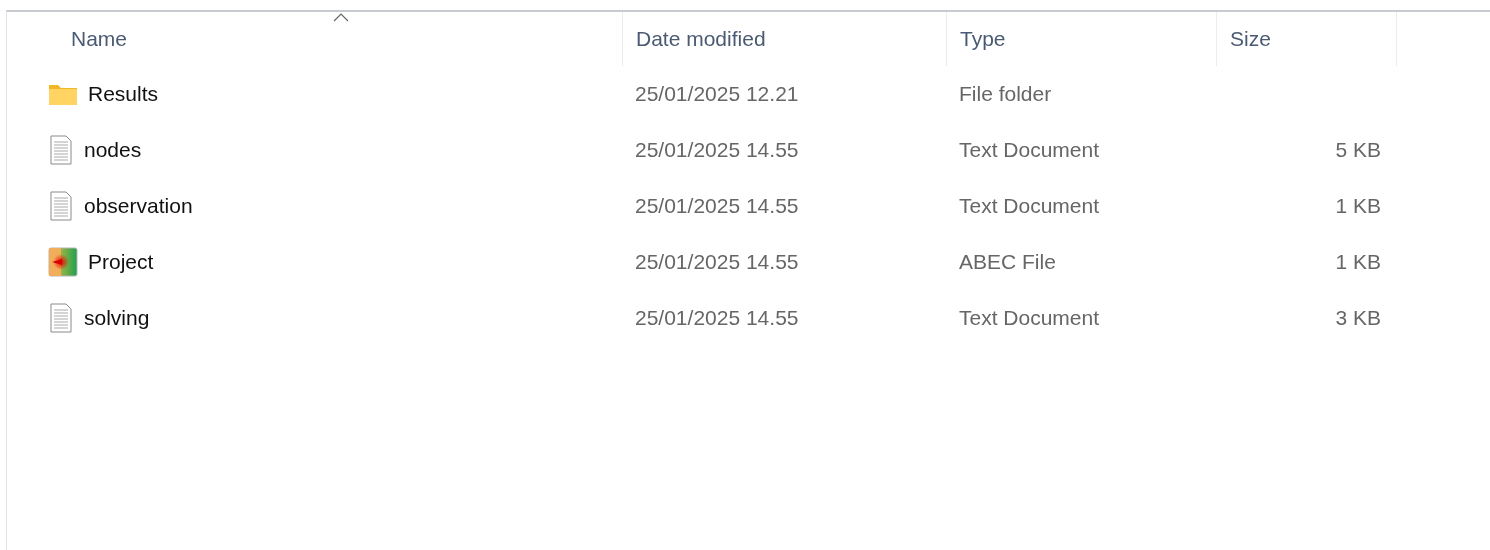 The width and height of the screenshot is (1490, 550). I want to click on file-name: solving, so click(117, 318).